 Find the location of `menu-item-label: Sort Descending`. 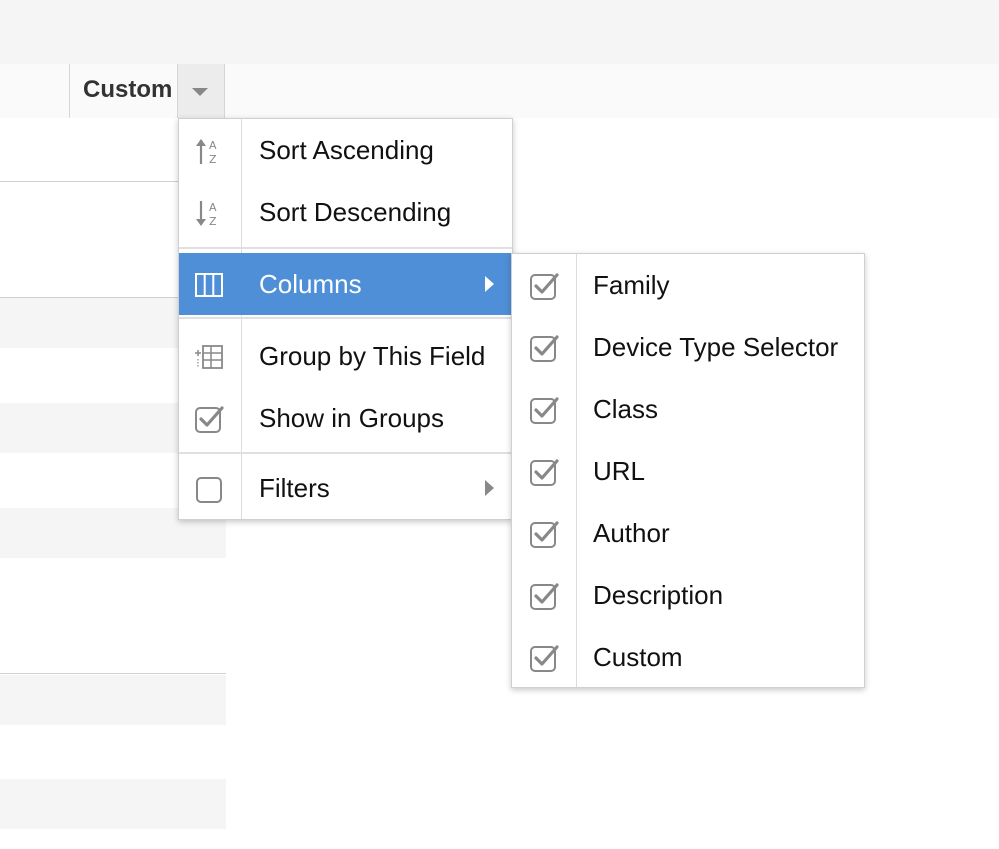

menu-item-label: Sort Descending is located at coordinates (355, 212).